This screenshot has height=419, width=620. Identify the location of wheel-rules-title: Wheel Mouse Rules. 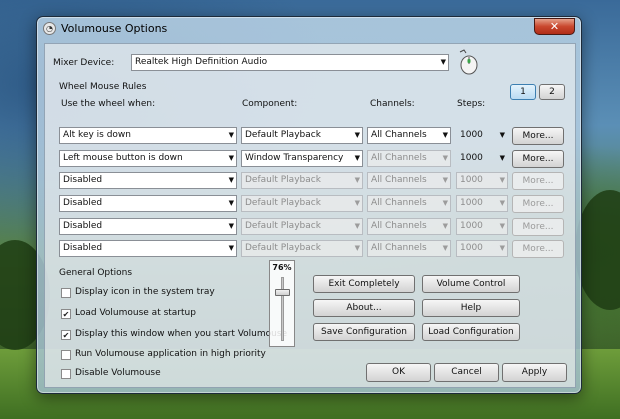
(103, 87).